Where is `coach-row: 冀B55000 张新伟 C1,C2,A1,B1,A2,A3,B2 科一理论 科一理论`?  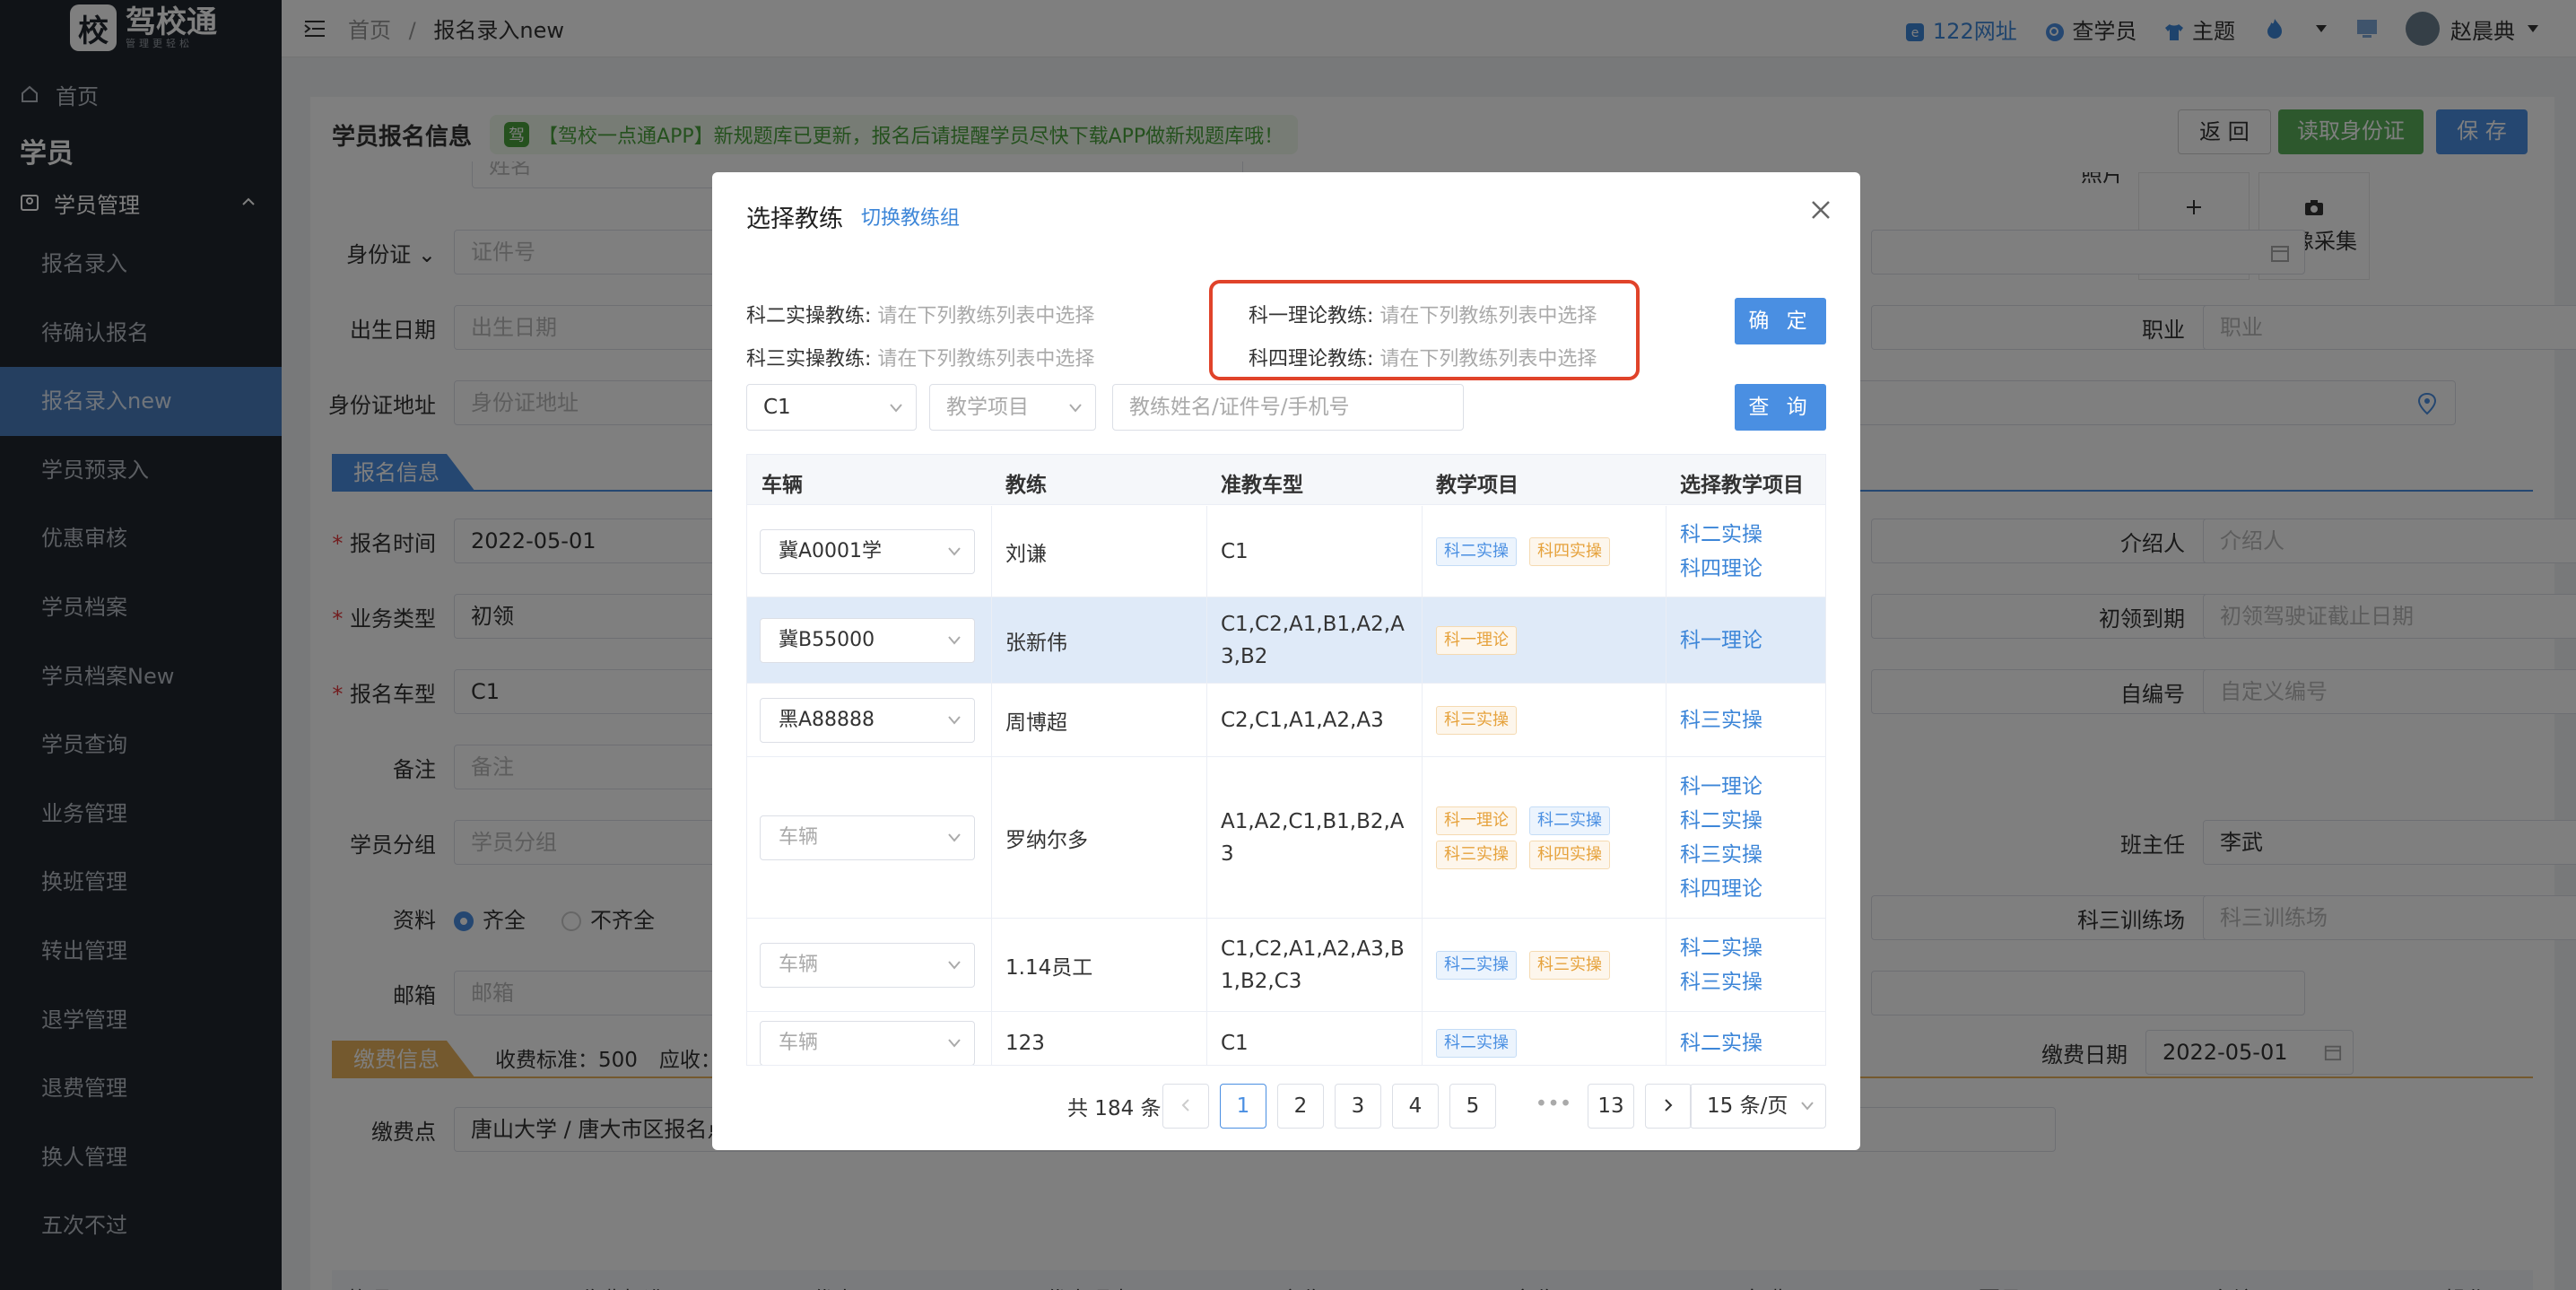
coach-row: 冀B55000 张新伟 C1,C2,A1,B1,A2,A3,B2 科一理论 科一理论 is located at coordinates (1286, 640).